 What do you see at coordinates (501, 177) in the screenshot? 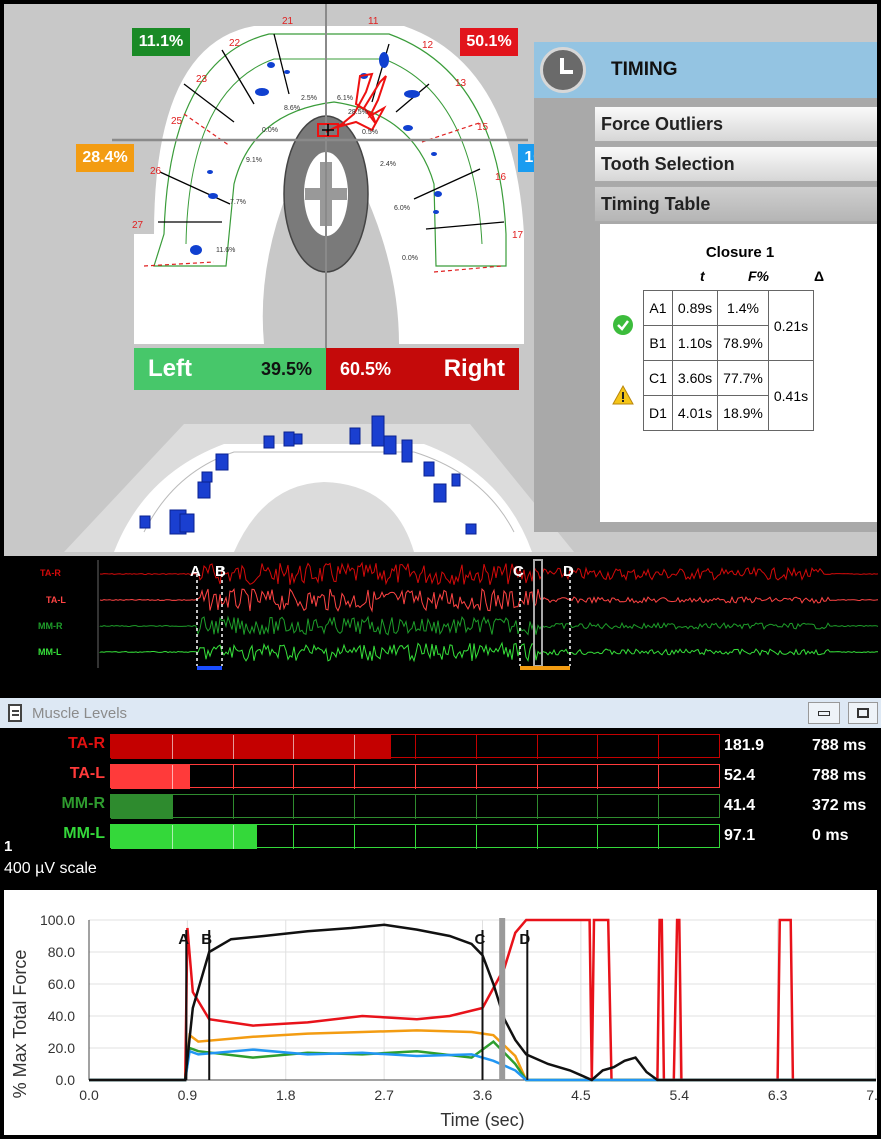
I see `svg-text: 16` at bounding box center [501, 177].